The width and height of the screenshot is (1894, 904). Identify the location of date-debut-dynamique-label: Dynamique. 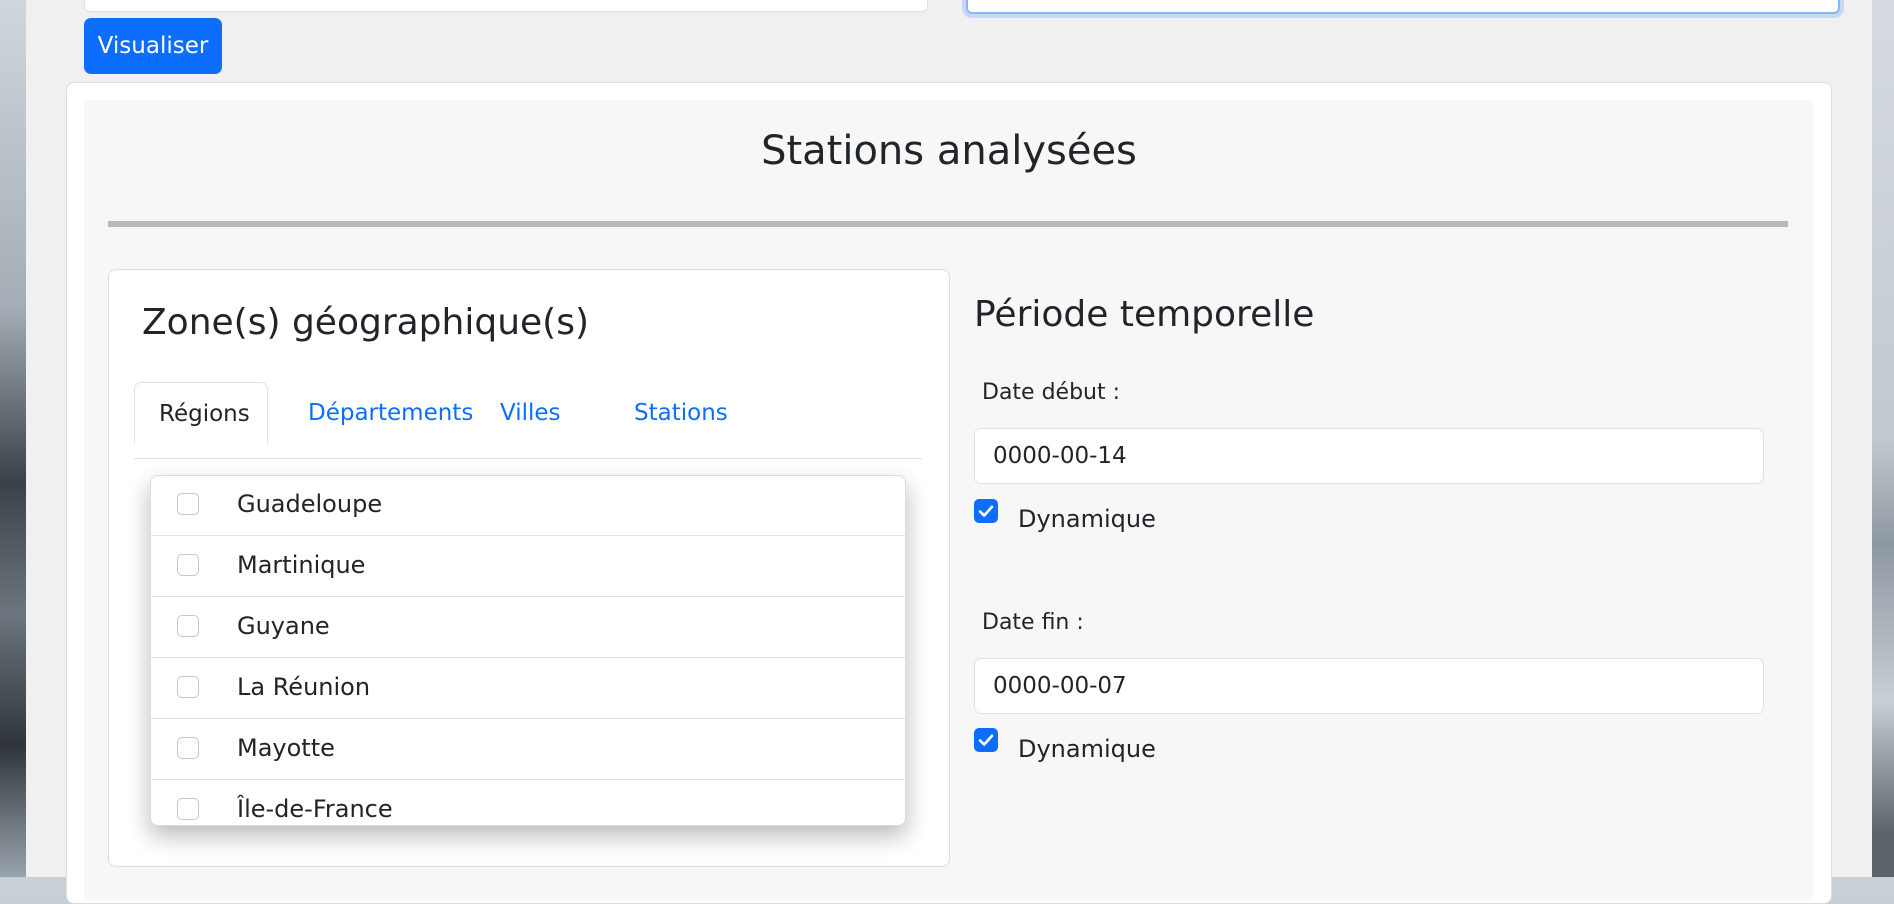
(1087, 519).